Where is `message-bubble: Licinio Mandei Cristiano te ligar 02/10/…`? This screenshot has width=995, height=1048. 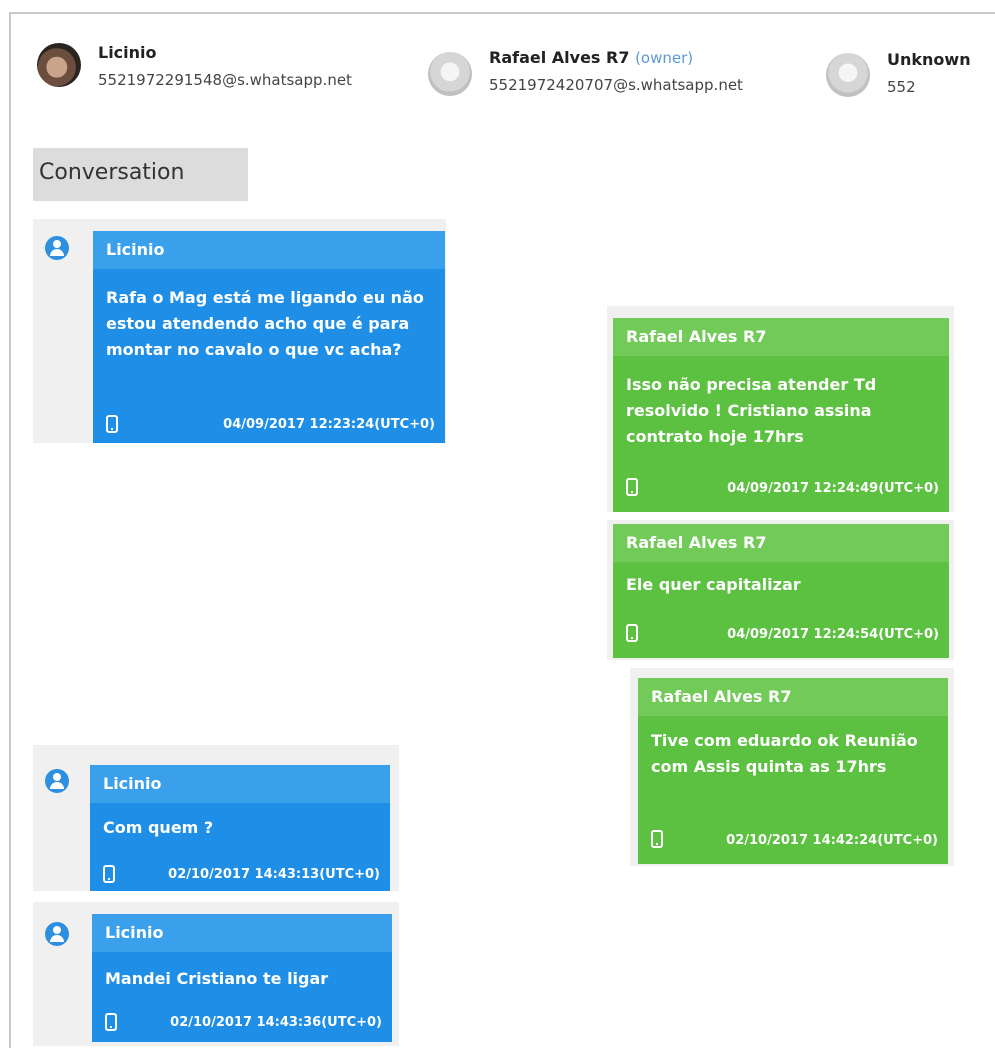
message-bubble: Licinio Mandei Cristiano te ligar 02/10/… is located at coordinates (242, 978).